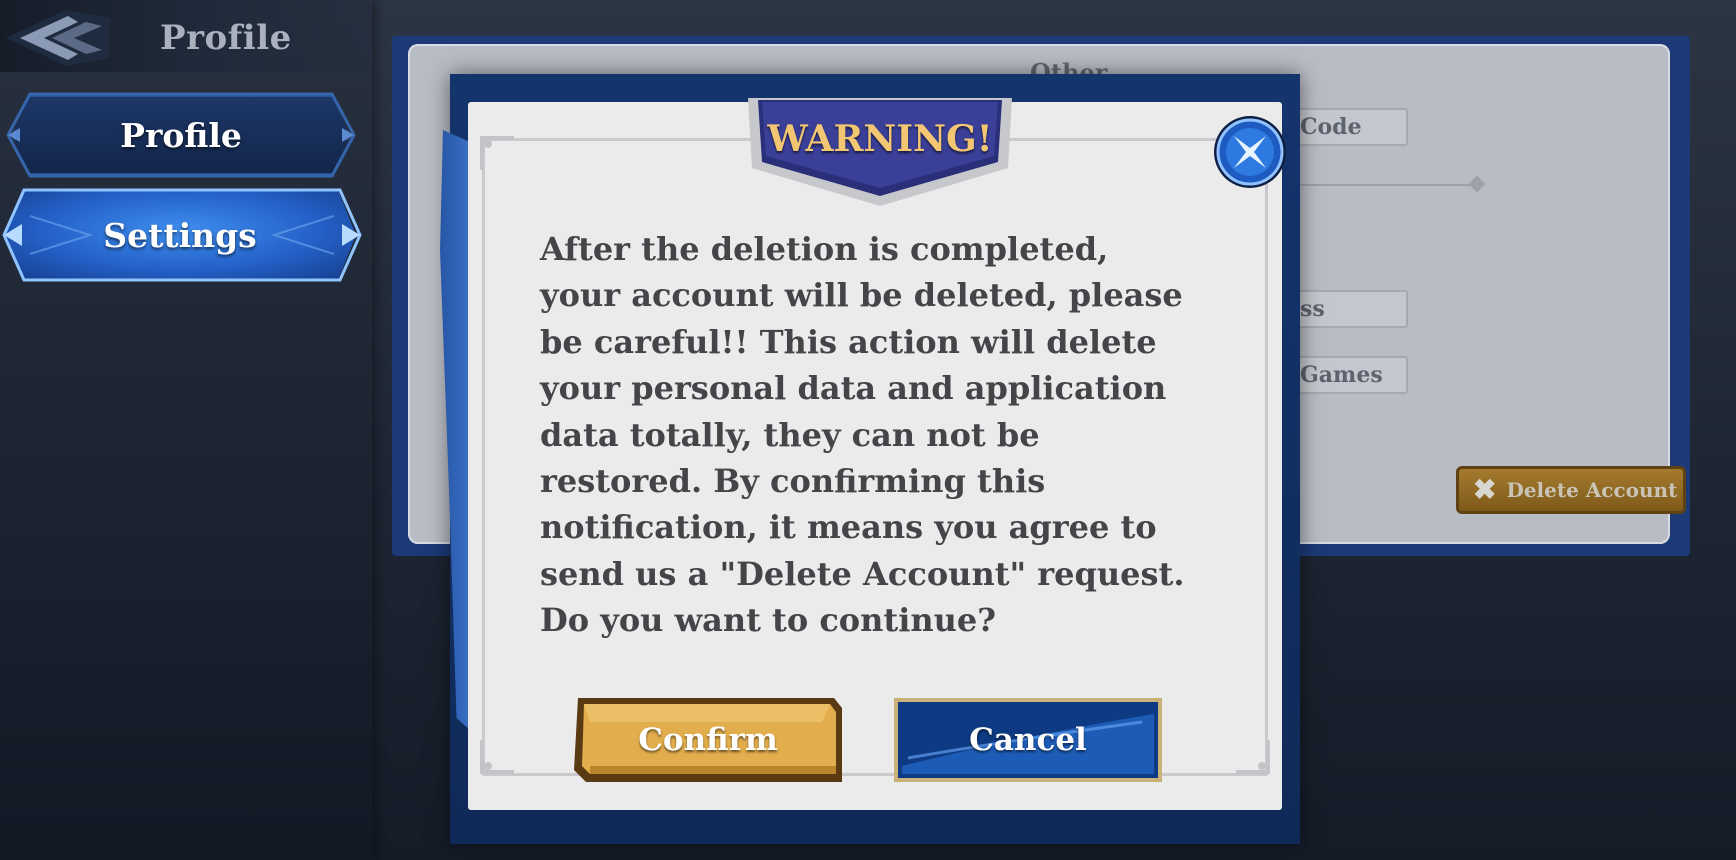 Image resolution: width=1736 pixels, height=860 pixels. I want to click on cancel-button-label: Cancel, so click(1028, 740).